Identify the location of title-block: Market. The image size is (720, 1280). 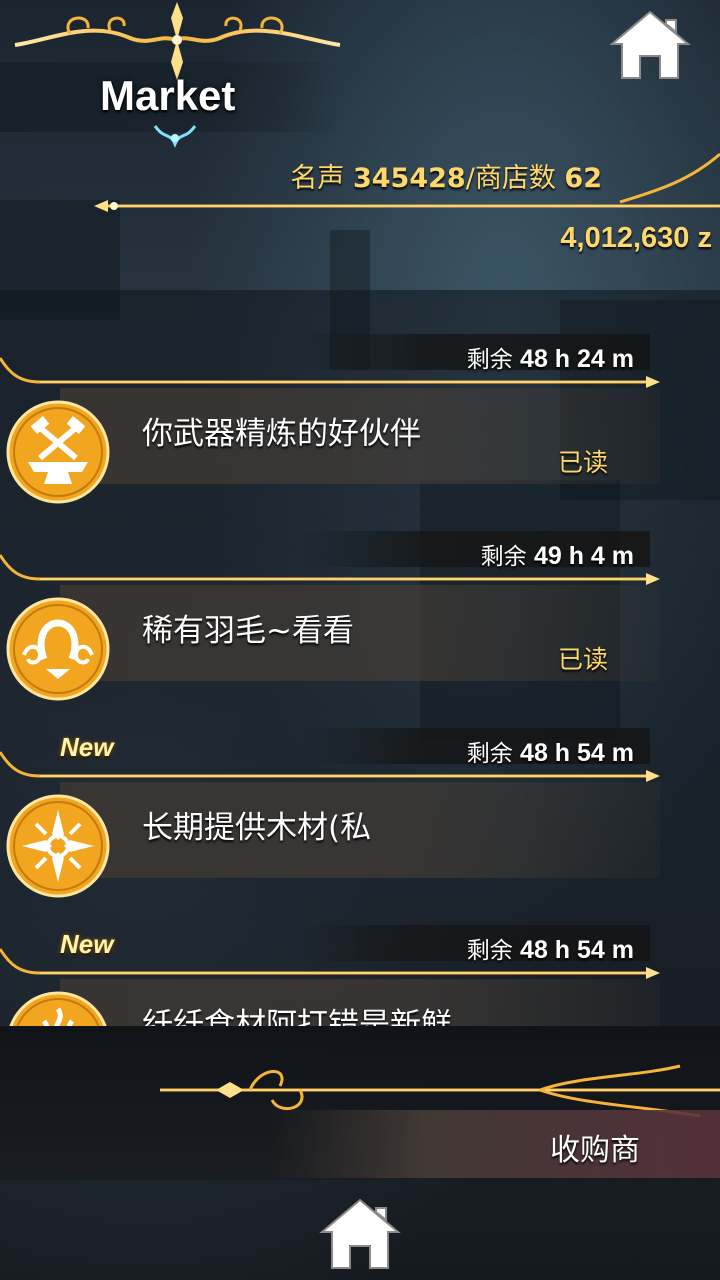
(180, 75).